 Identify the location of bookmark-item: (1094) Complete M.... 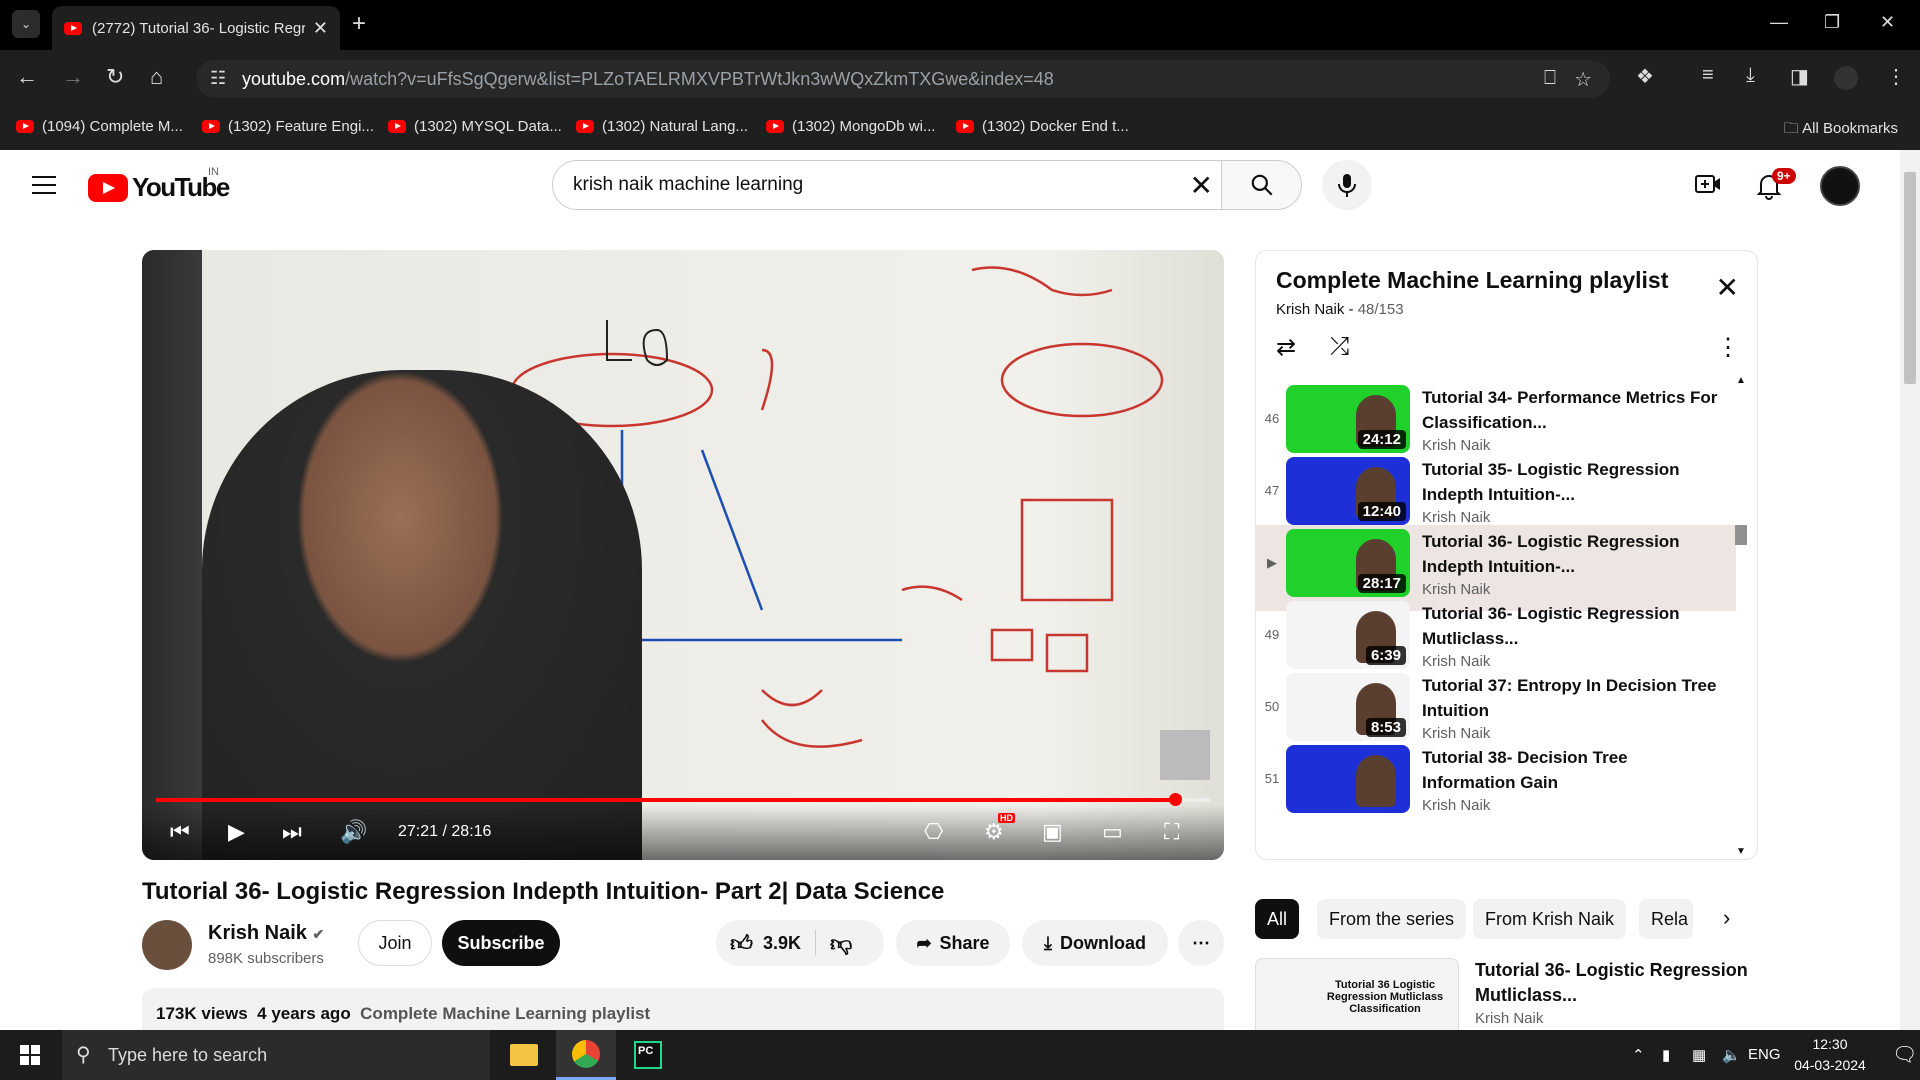
(99, 126).